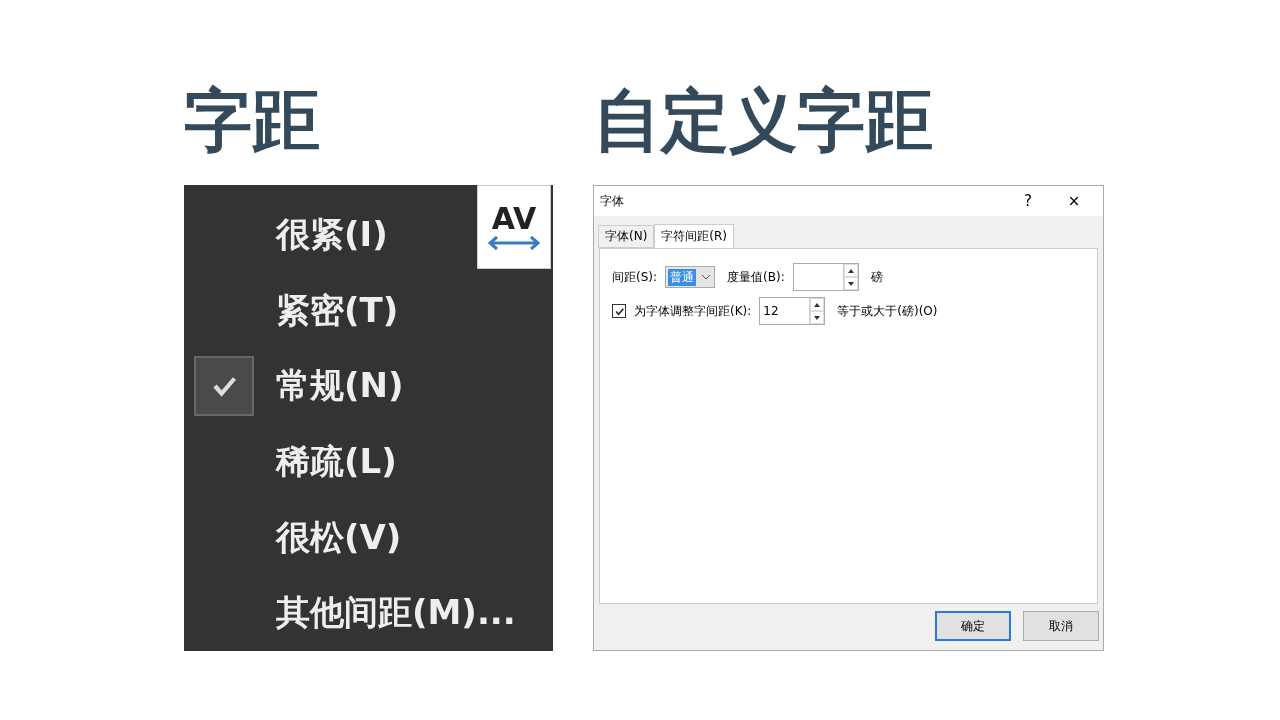 This screenshot has width=1280, height=720. Describe the element at coordinates (694, 236) in the screenshot. I see `tab: 字符间距(R)` at that location.